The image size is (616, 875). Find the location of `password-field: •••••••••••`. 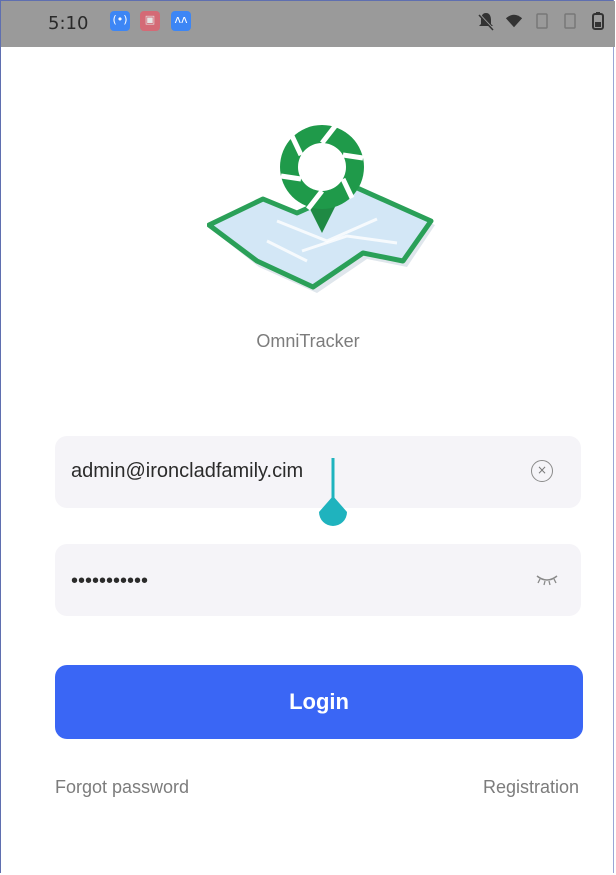

password-field: ••••••••••• is located at coordinates (318, 580).